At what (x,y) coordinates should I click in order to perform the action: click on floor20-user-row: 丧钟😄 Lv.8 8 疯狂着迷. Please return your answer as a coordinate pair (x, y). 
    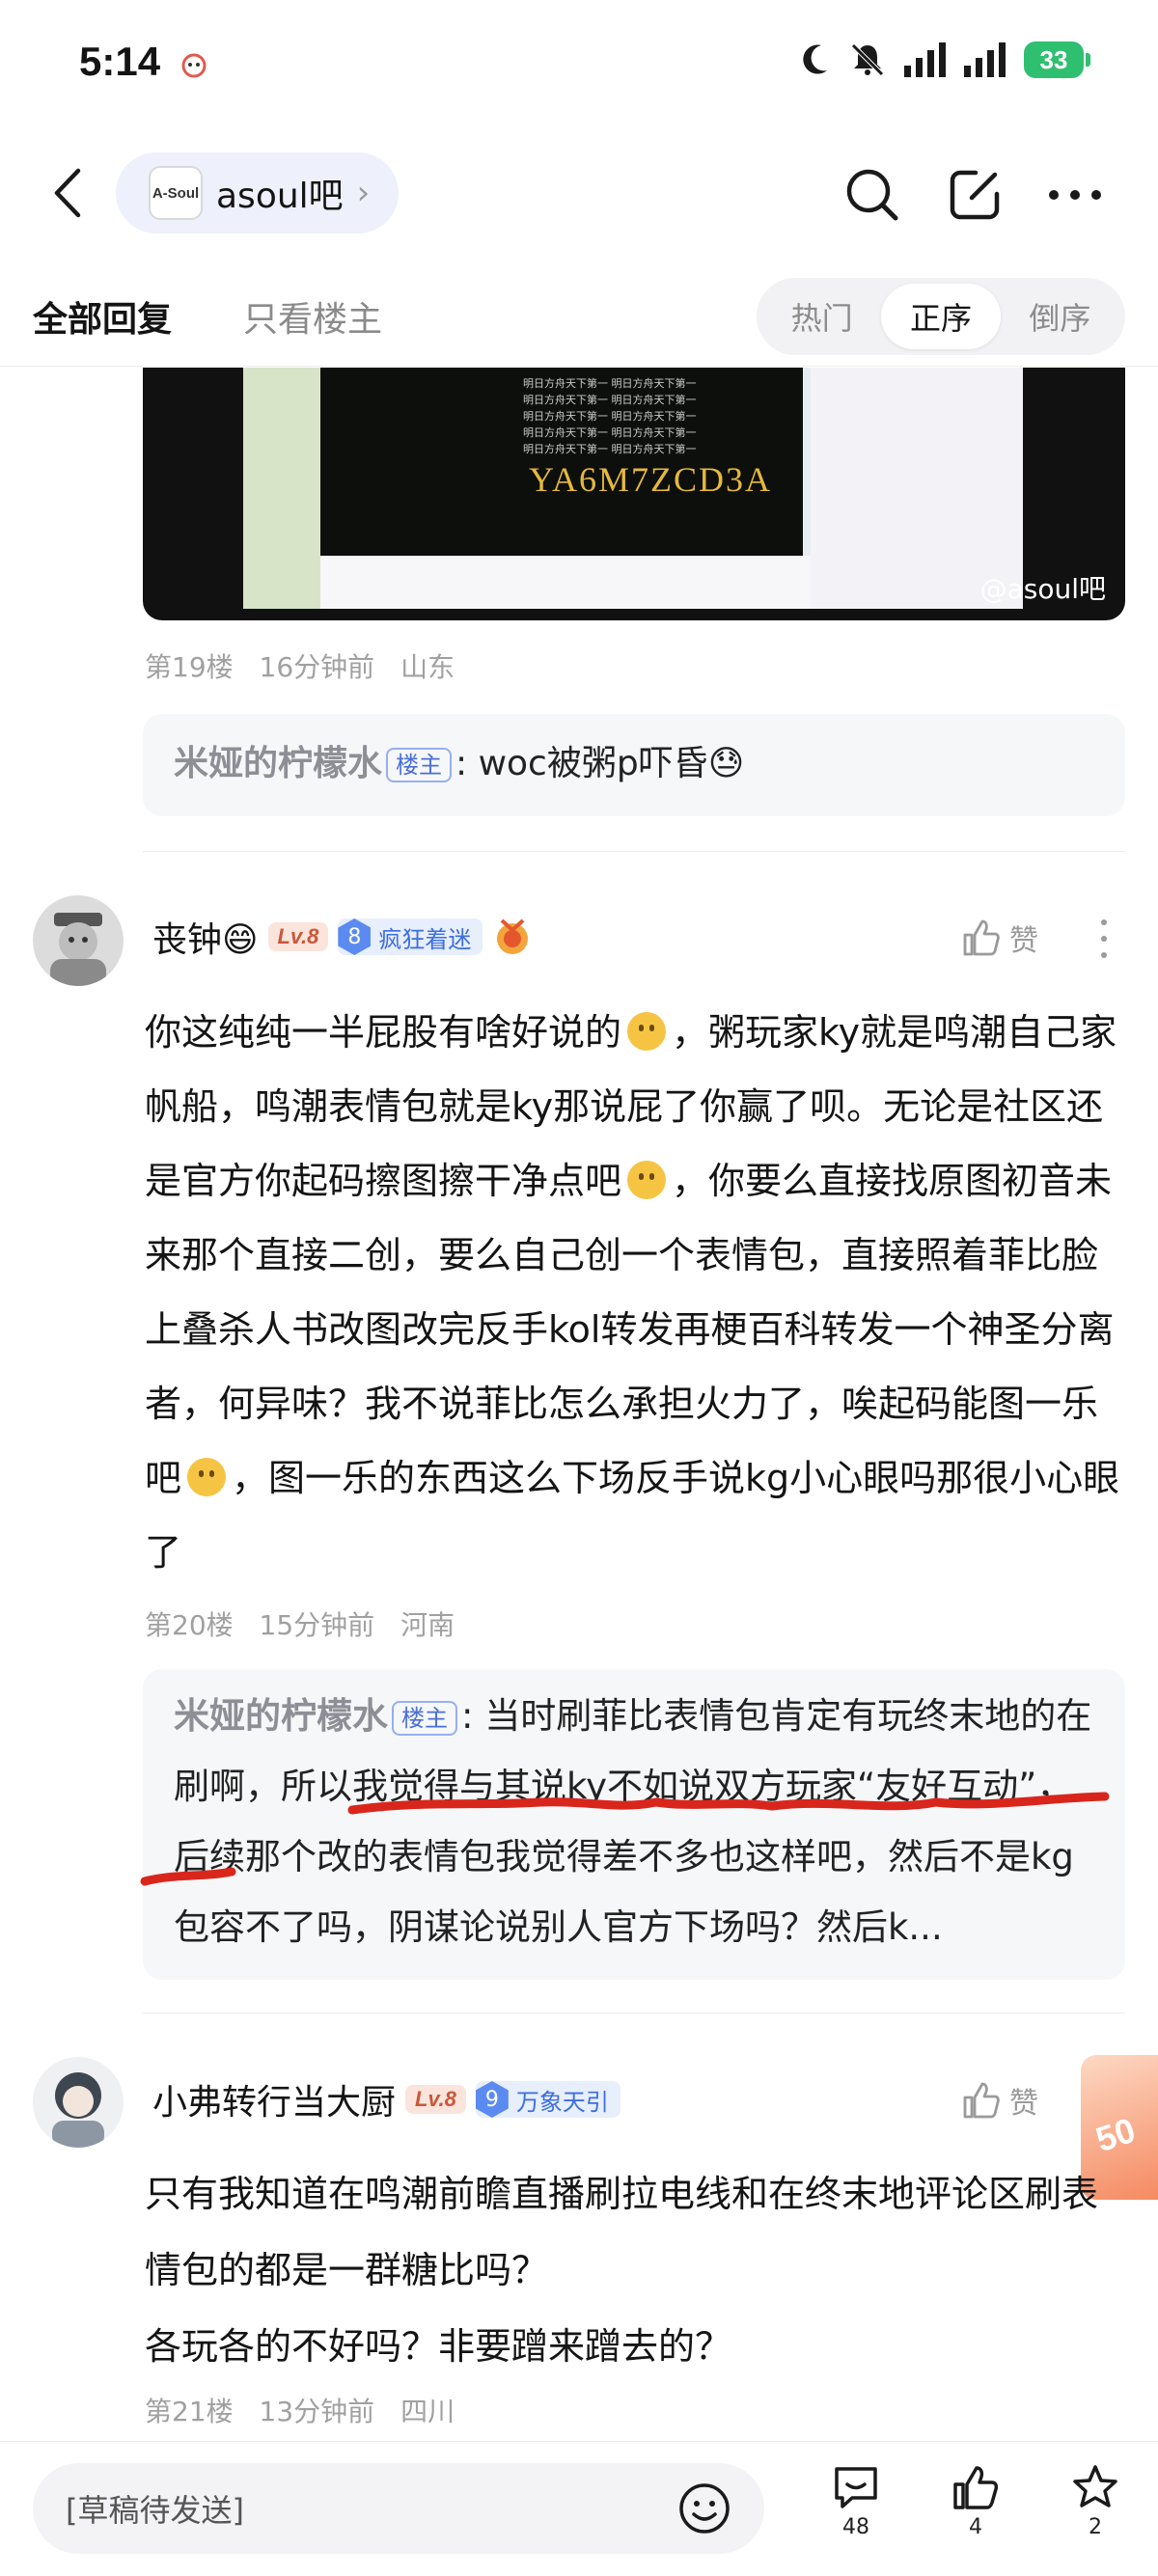
    Looking at the image, I should click on (342, 937).